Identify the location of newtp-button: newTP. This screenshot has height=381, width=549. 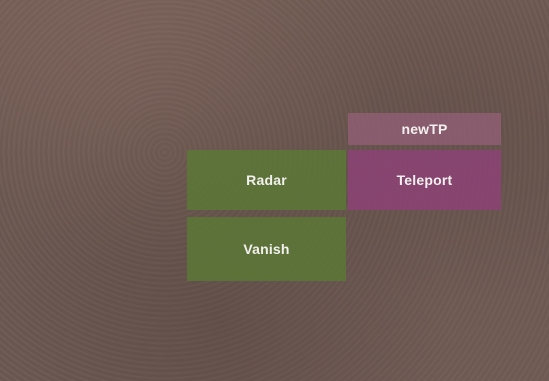
(424, 129).